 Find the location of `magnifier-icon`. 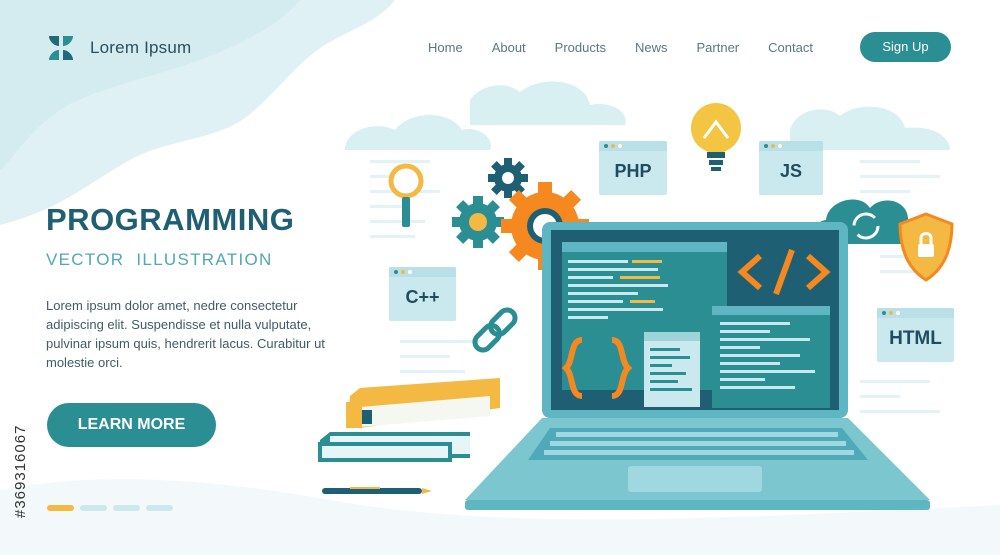

magnifier-icon is located at coordinates (406, 195).